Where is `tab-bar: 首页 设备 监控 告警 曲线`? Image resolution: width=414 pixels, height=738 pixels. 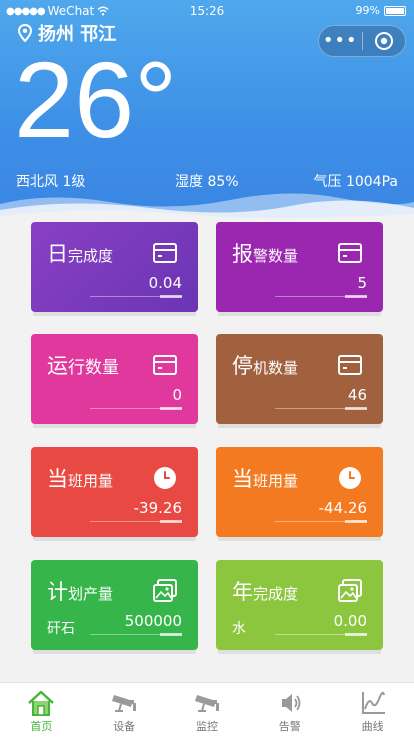
tab-bar: 首页 设备 监控 告警 曲线 is located at coordinates (207, 710).